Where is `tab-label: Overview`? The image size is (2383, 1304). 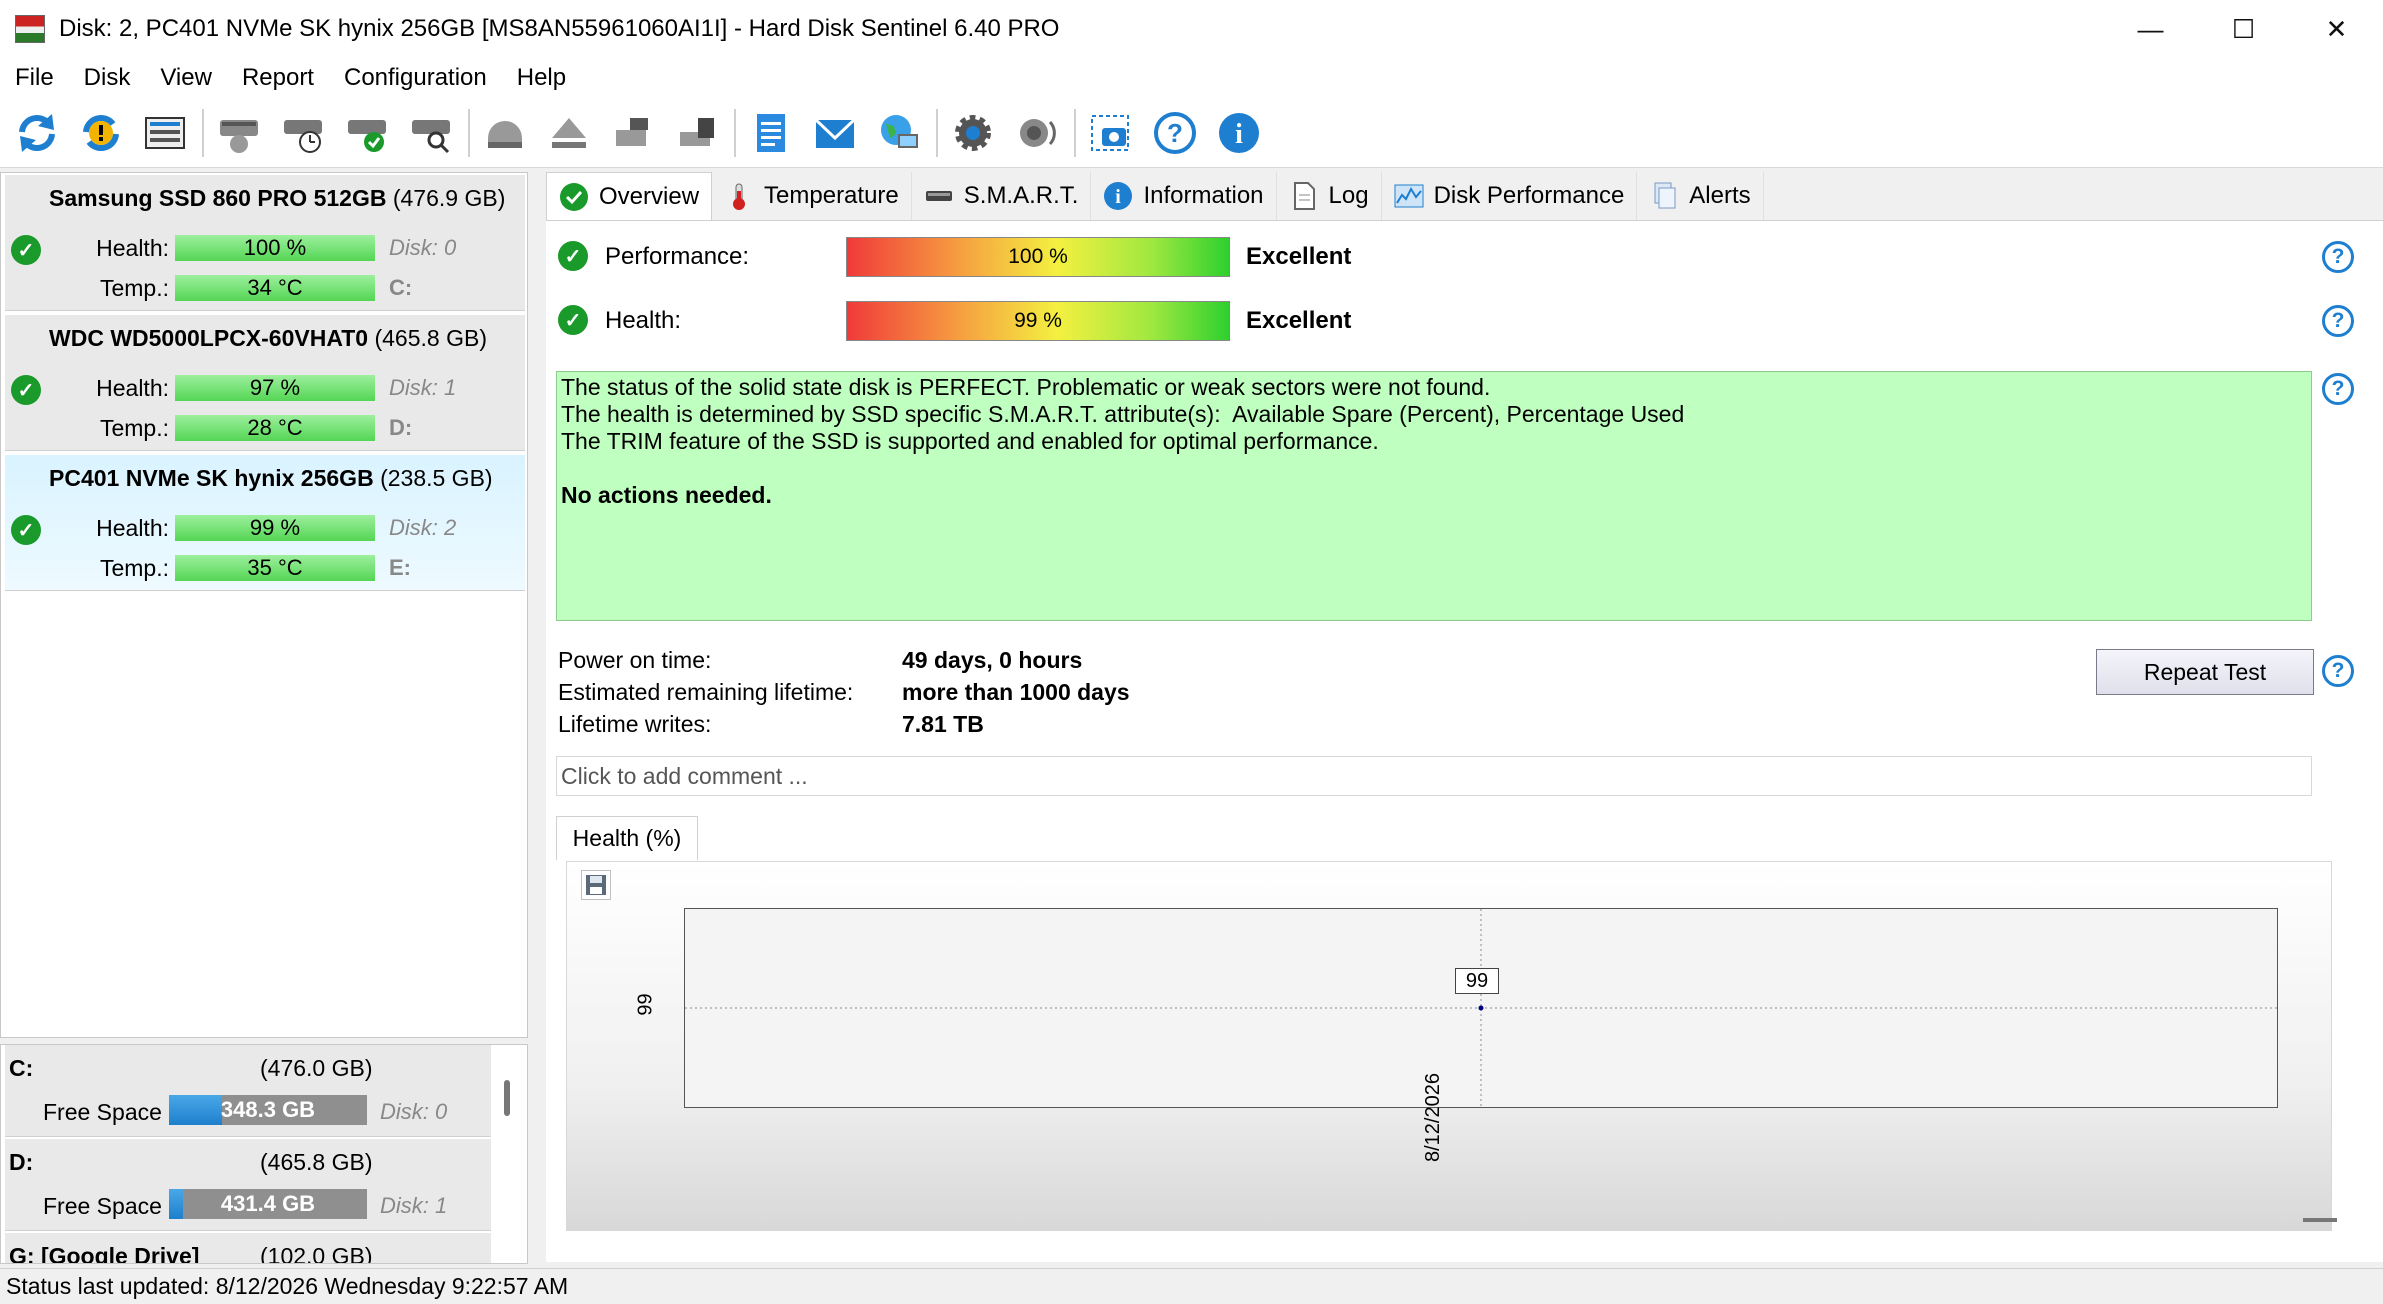 tab-label: Overview is located at coordinates (649, 196).